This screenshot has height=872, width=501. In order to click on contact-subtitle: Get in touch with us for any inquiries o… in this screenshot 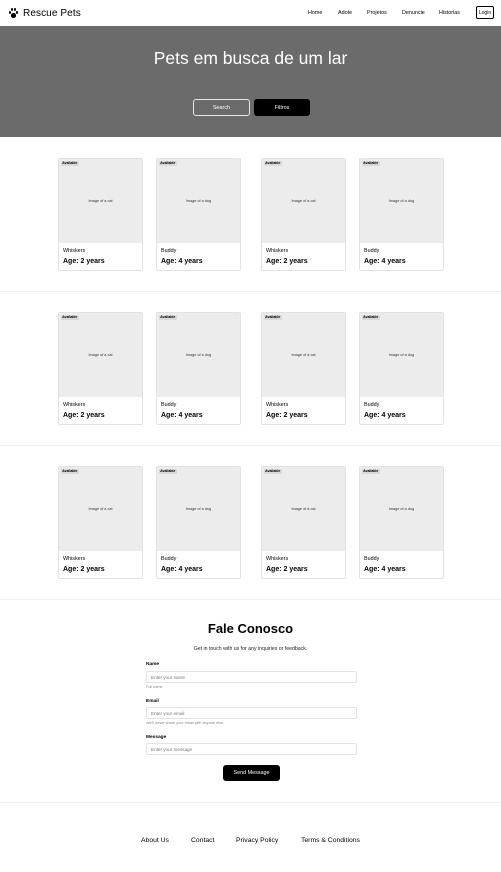, I will do `click(250, 649)`.